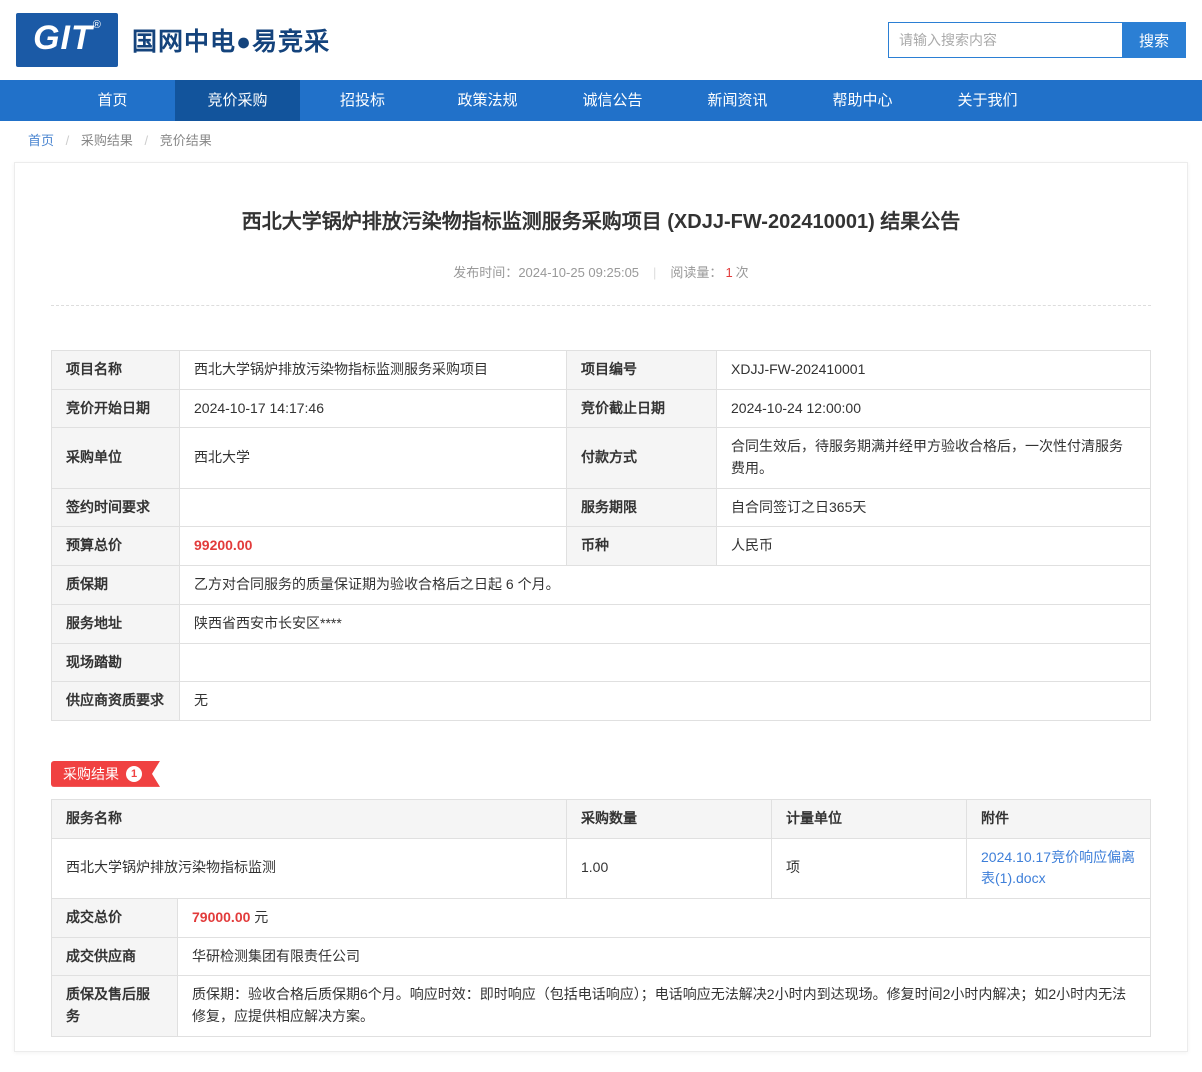 Image resolution: width=1202 pixels, height=1072 pixels. I want to click on purchase-result-badge: 采购结果 1, so click(105, 774).